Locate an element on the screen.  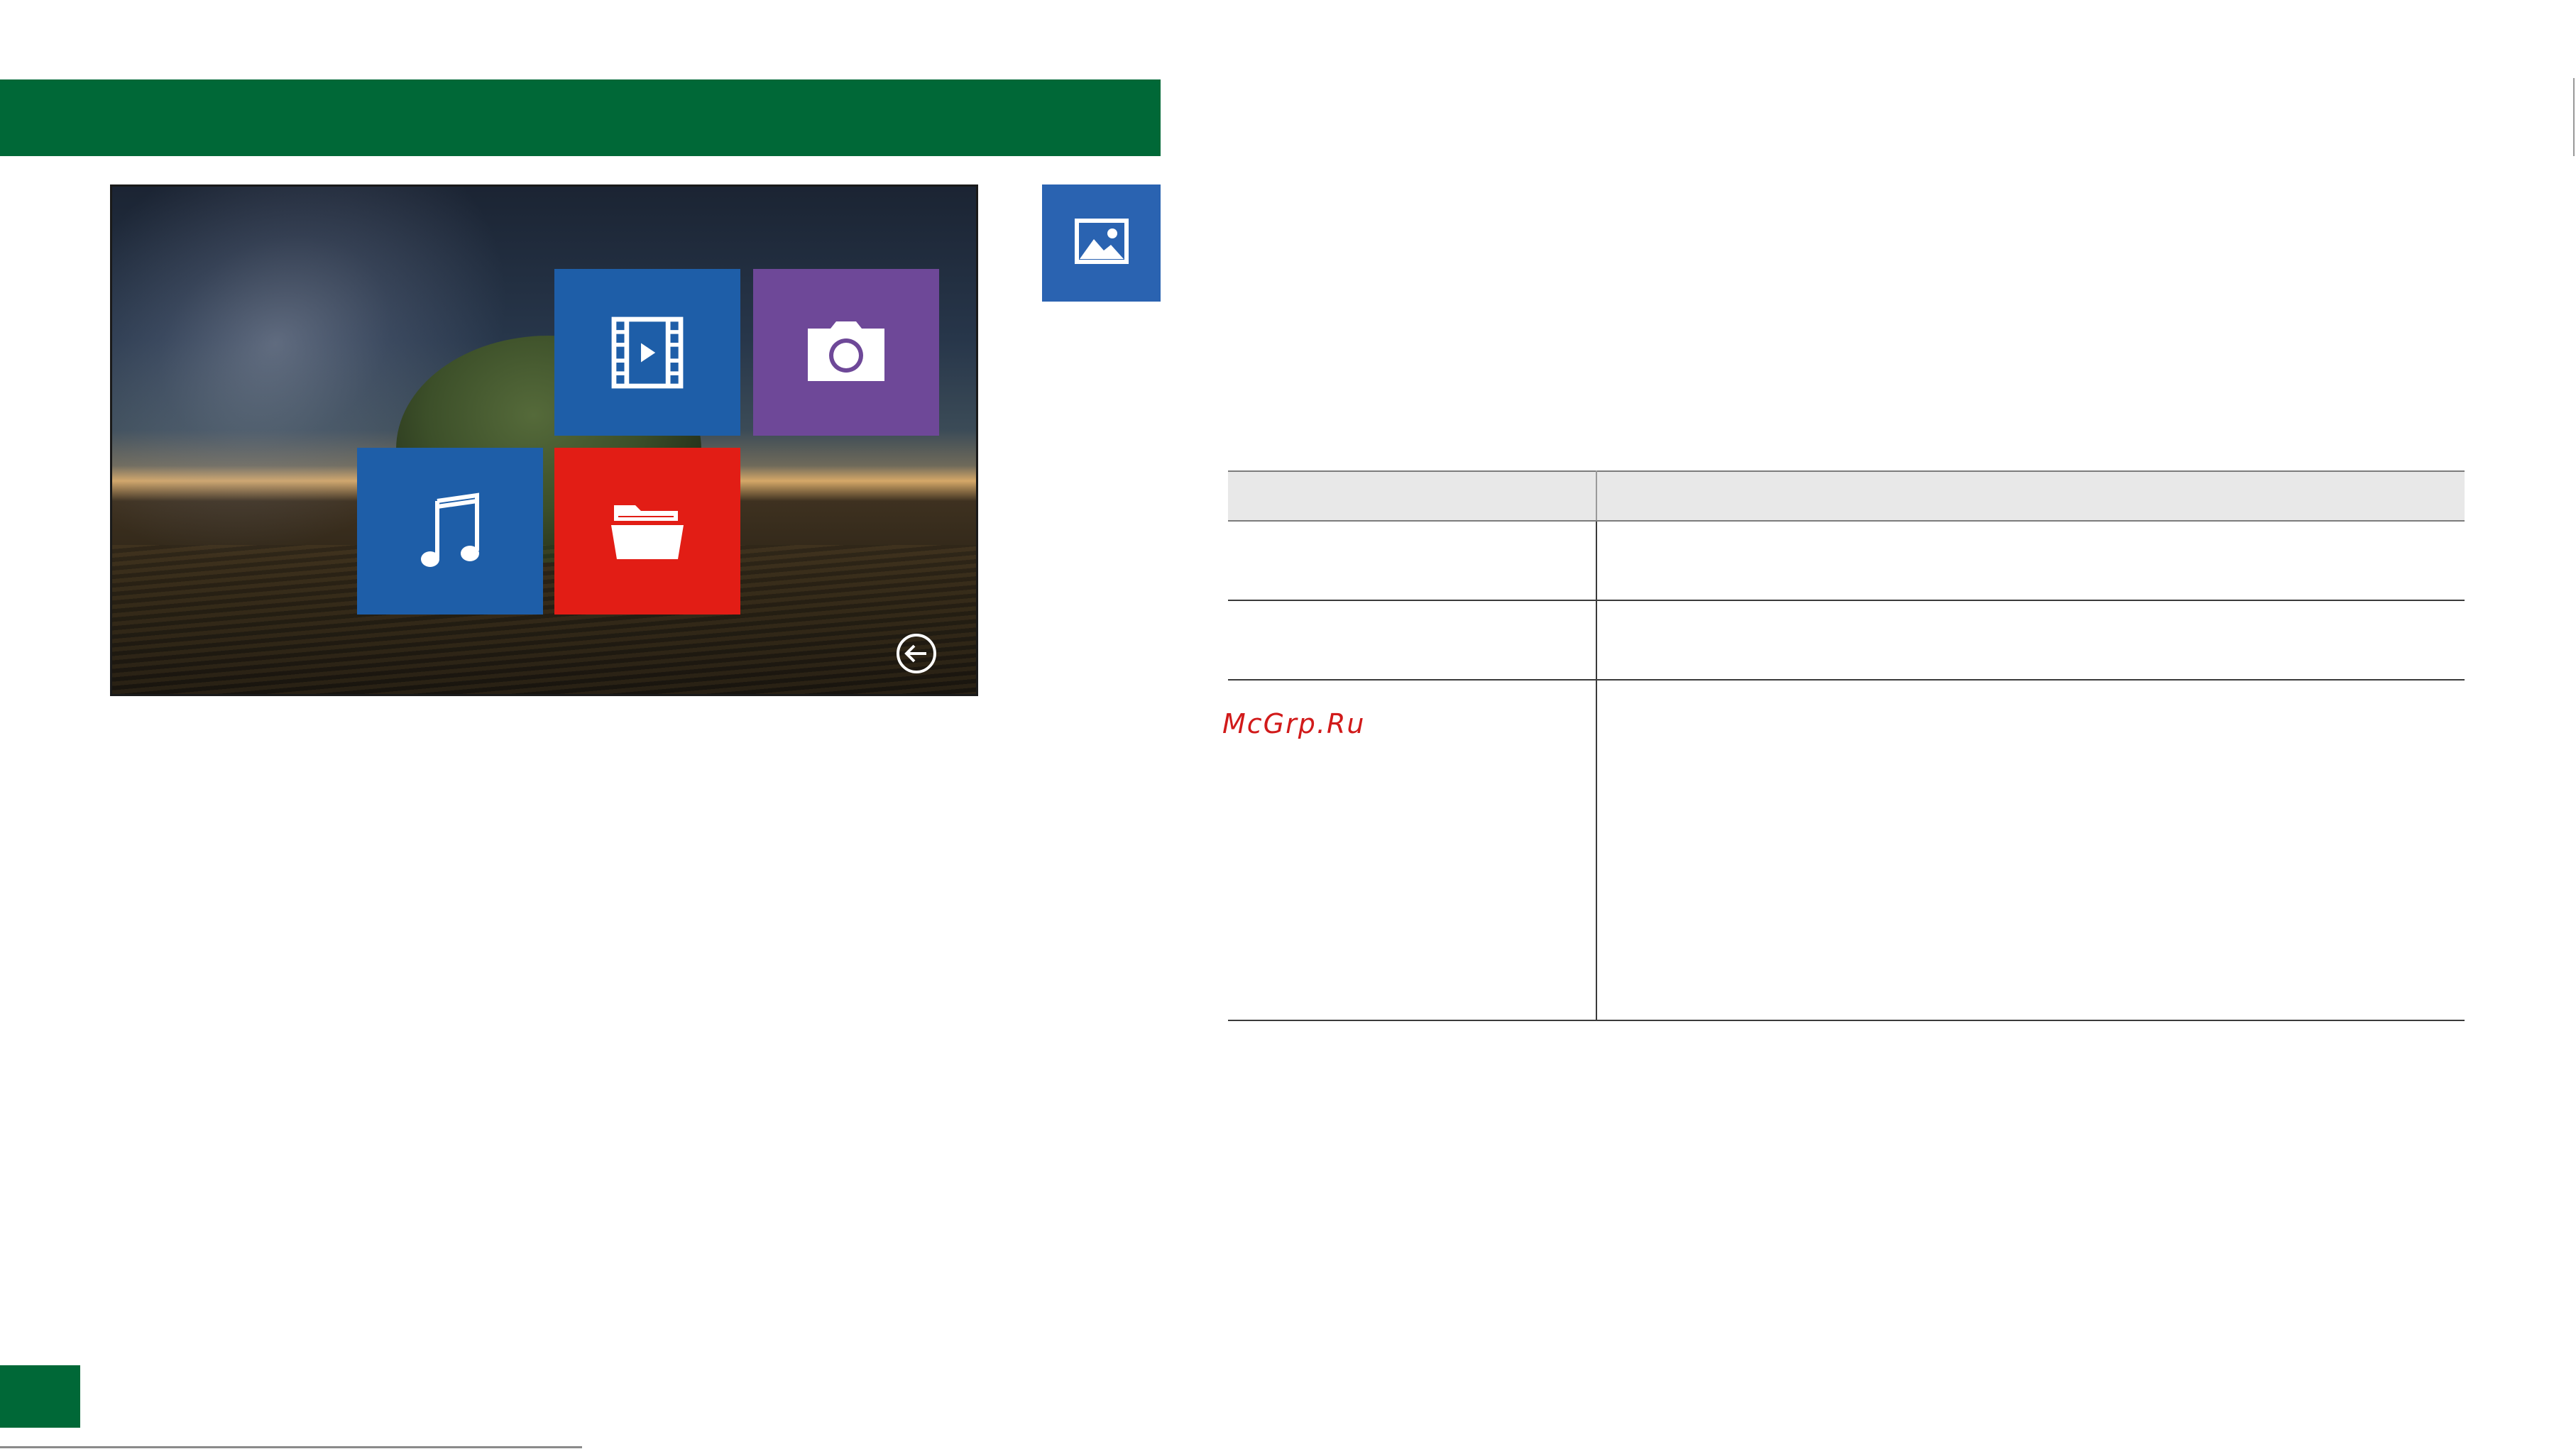
video-film-icon is located at coordinates (647, 352).